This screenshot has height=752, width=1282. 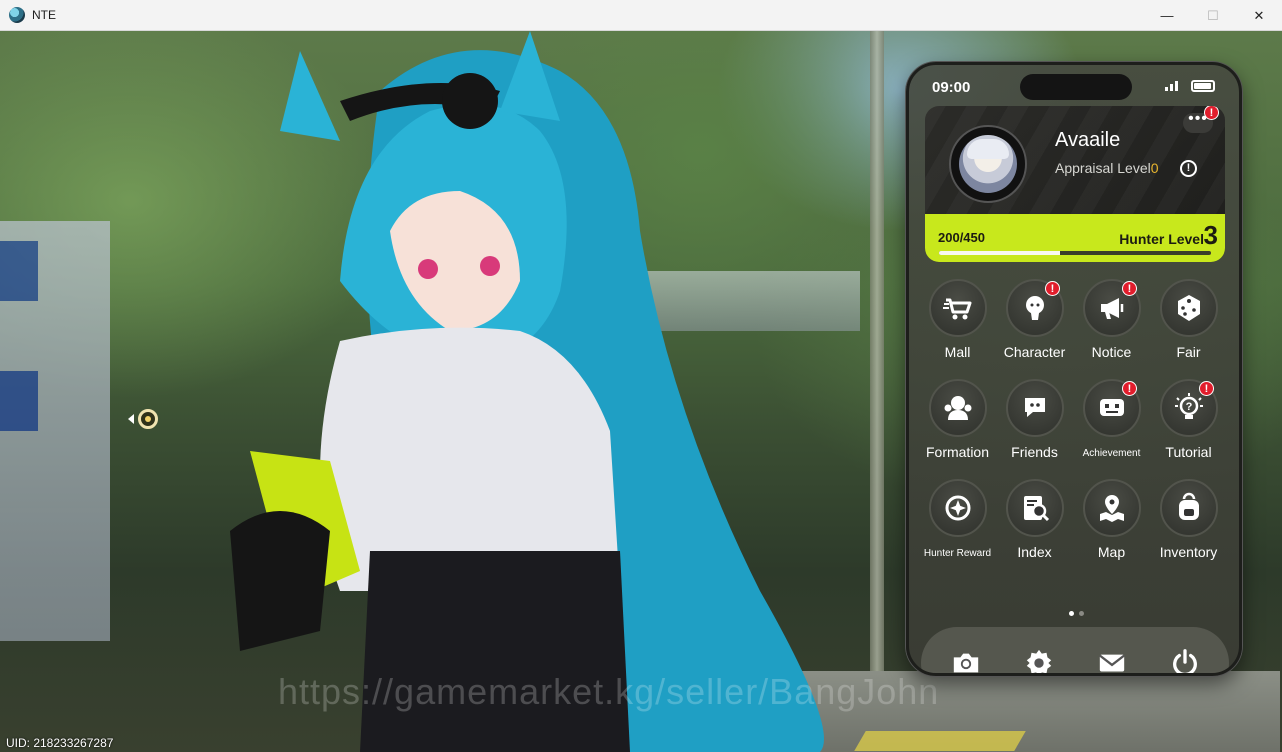 What do you see at coordinates (1188, 506) in the screenshot?
I see `backpack-icon` at bounding box center [1188, 506].